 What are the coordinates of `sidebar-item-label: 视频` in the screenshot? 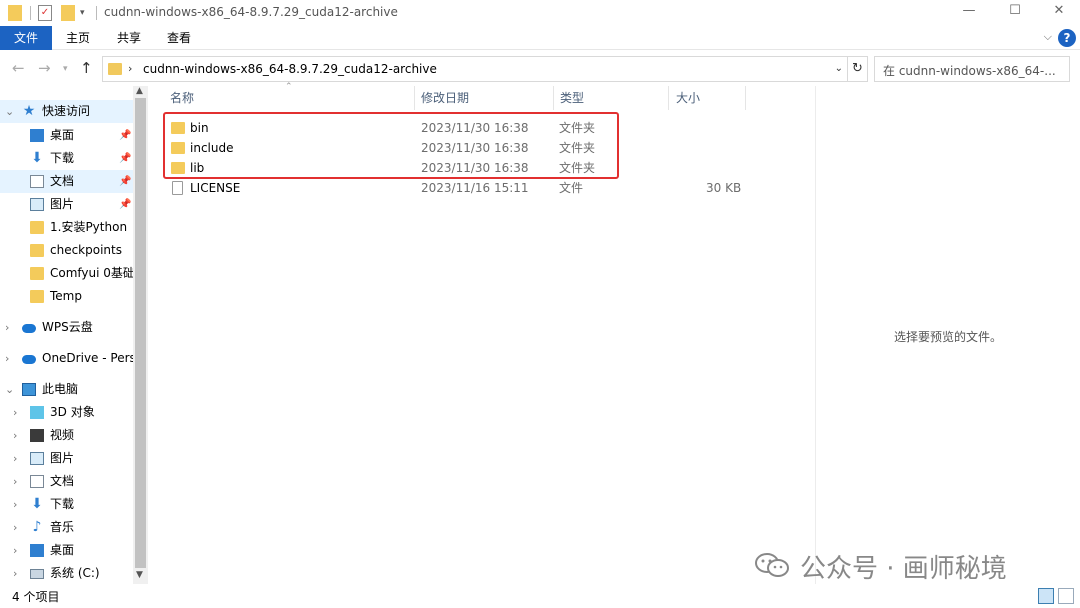 It's located at (62, 435).